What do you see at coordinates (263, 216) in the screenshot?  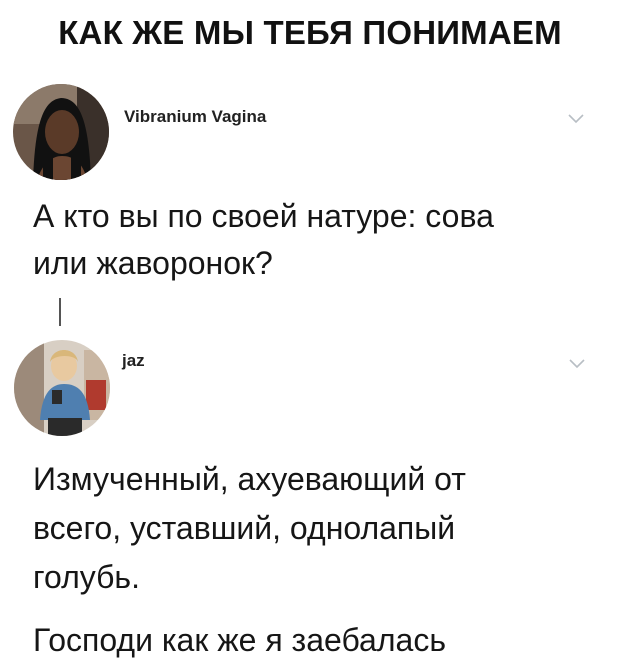 I see `tweet-text-line: А кто вы по своей натуре: сова` at bounding box center [263, 216].